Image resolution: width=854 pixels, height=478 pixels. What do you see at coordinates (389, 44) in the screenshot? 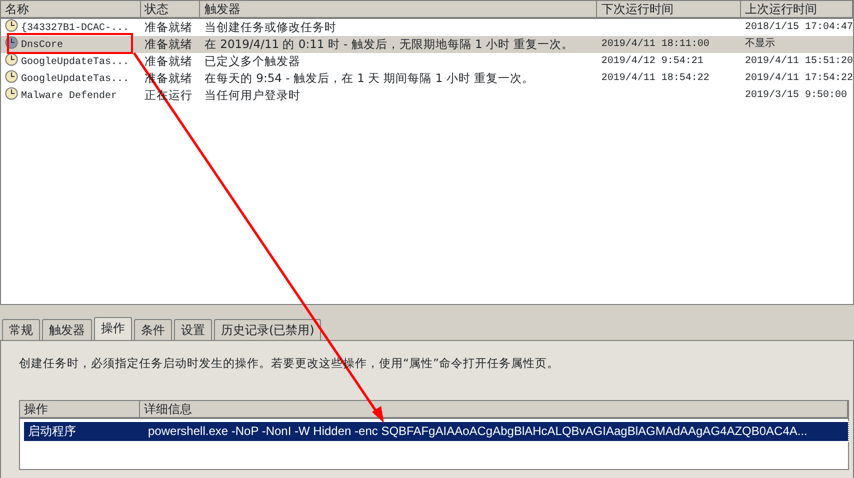
I see `table-cell: 在 2019/4/11 的 0:11 时 - 触发后，无限期地每隔 1 小时 重复一次。` at bounding box center [389, 44].